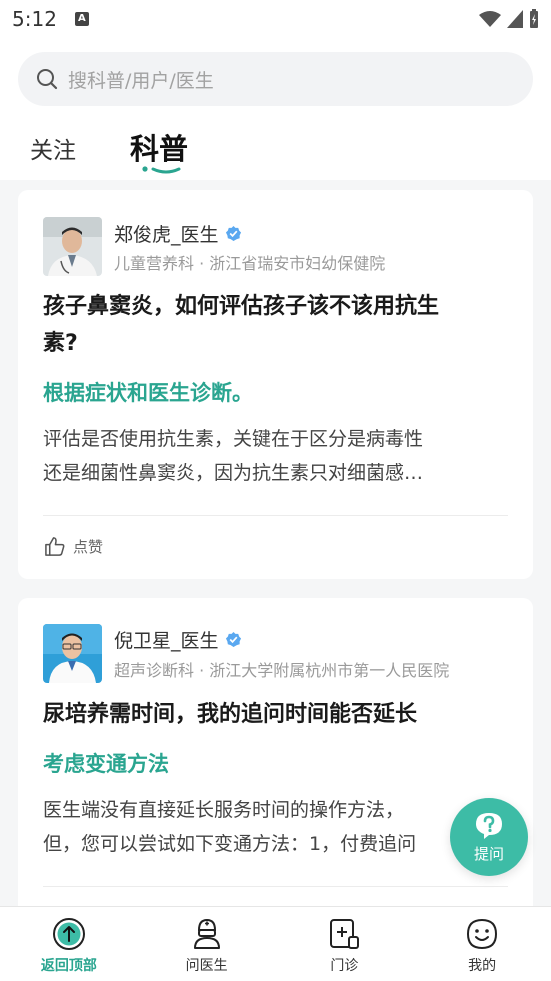 The height and width of the screenshot is (981, 551). What do you see at coordinates (241, 306) in the screenshot?
I see `question-title-line: 孩子鼻窦炎，如何评估孩子该不该用抗生` at bounding box center [241, 306].